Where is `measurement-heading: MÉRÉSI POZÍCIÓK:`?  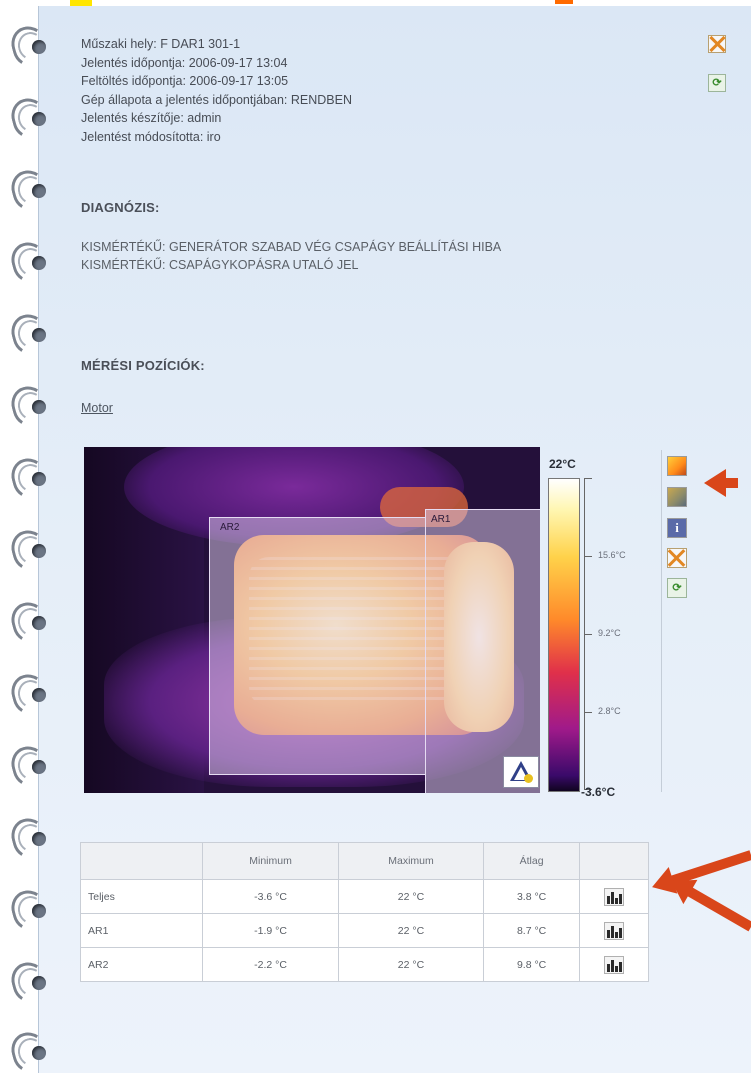
measurement-heading: MÉRÉSI POZÍCIÓK: is located at coordinates (143, 365).